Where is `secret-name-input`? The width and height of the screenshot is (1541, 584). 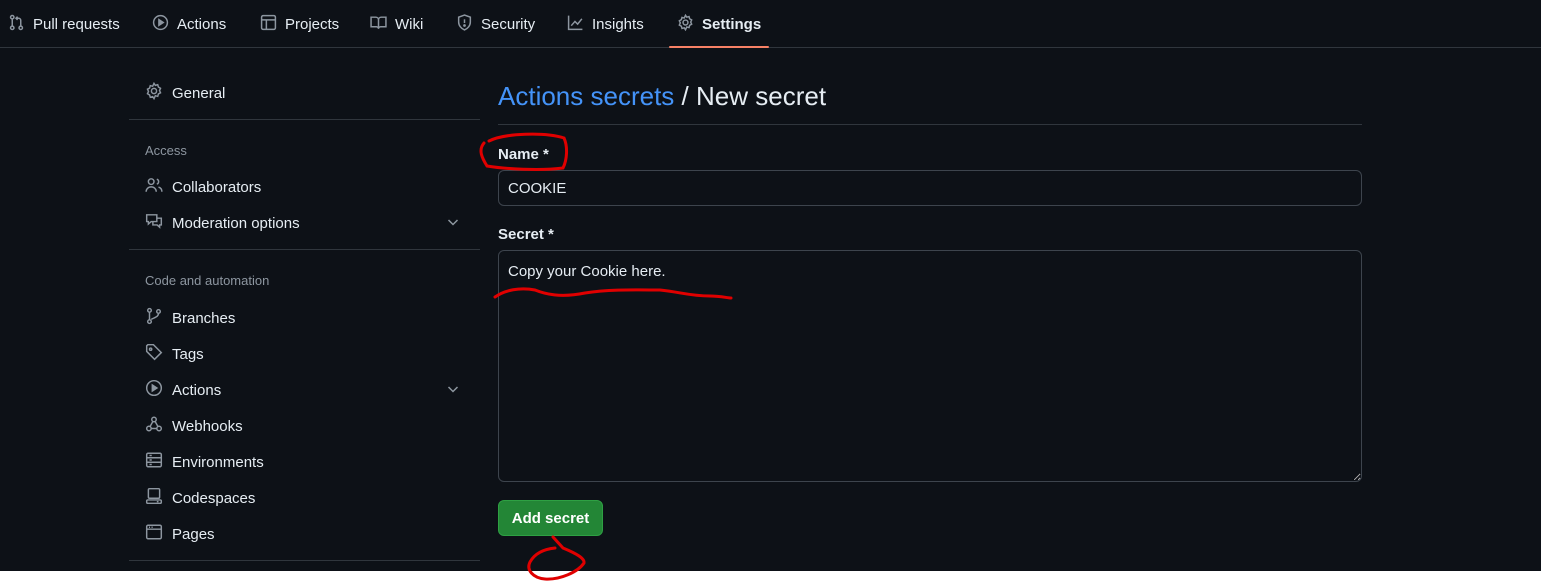 secret-name-input is located at coordinates (930, 188).